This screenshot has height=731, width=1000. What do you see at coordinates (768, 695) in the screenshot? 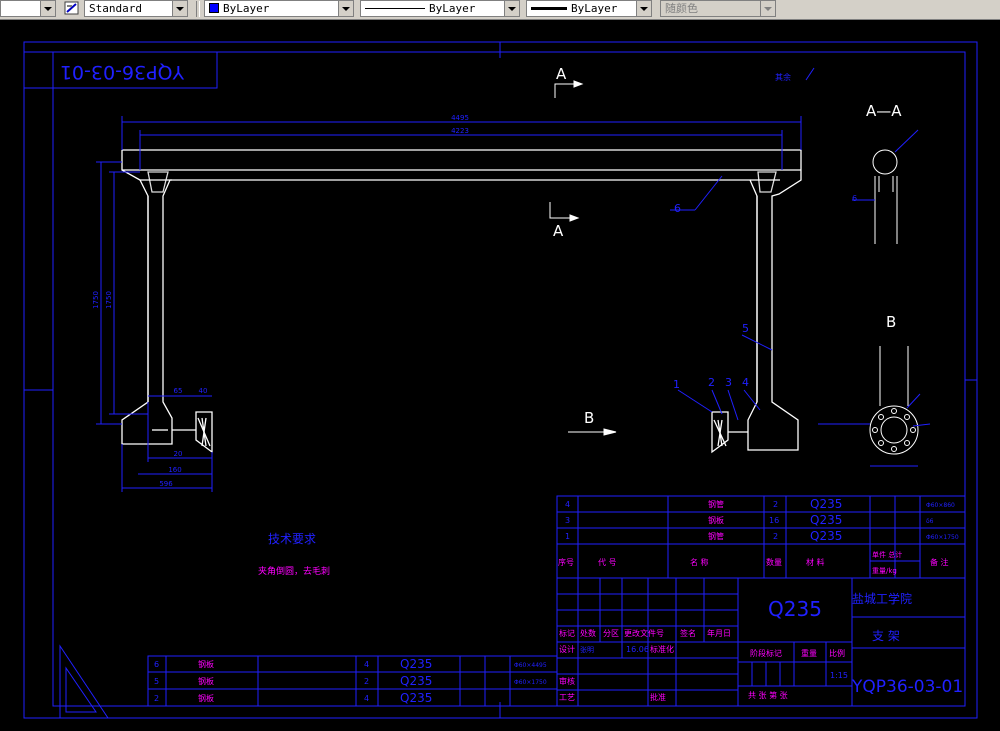
I see `sheet-info: 共 张 第 张` at bounding box center [768, 695].